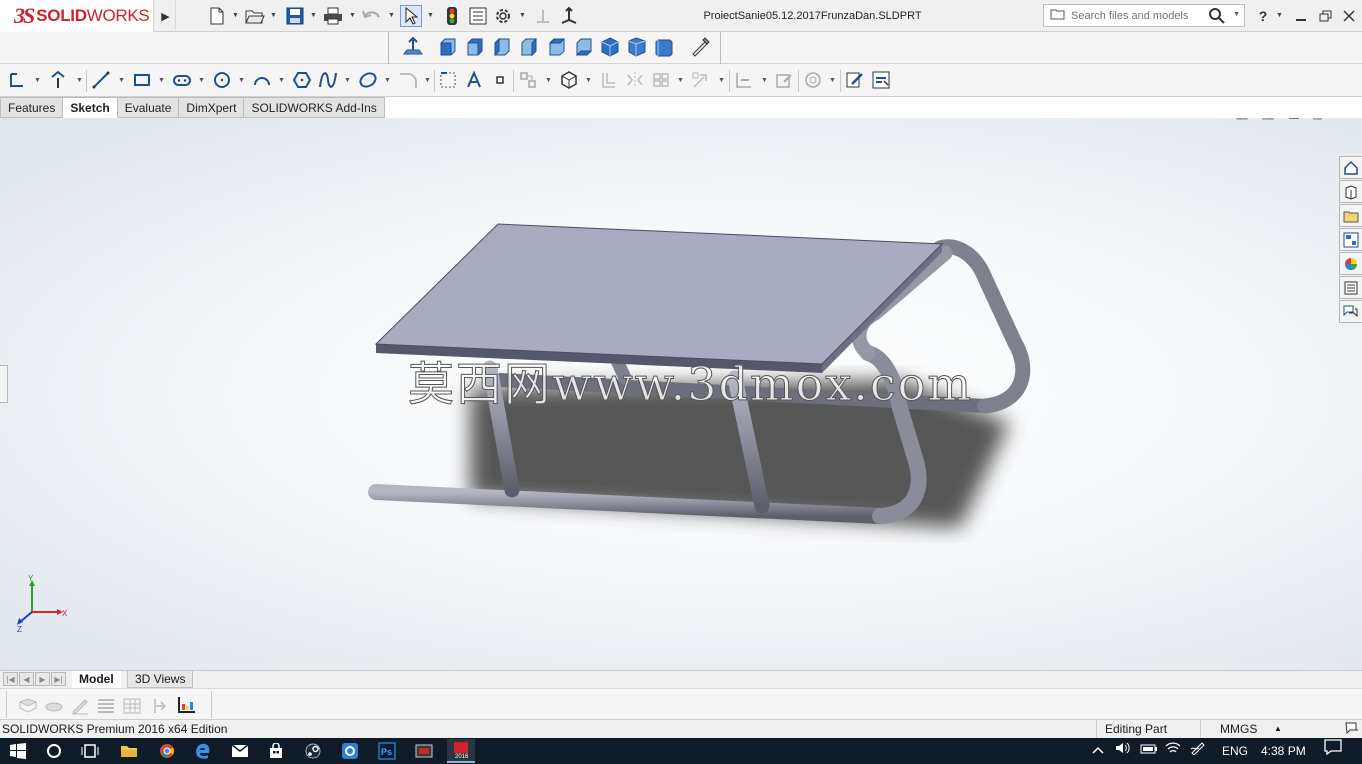 The width and height of the screenshot is (1362, 764). Describe the element at coordinates (424, 751) in the screenshot. I see `media-app-icon` at that location.